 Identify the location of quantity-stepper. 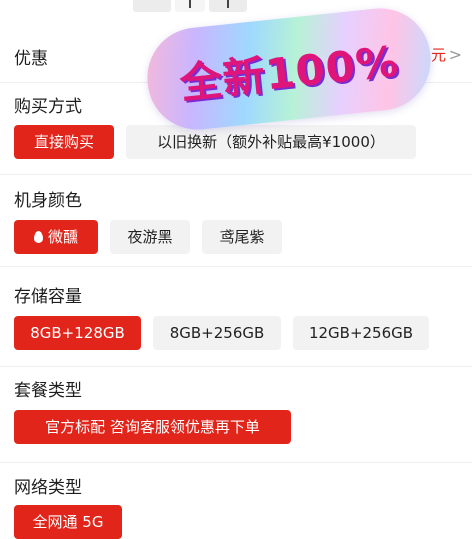
(190, 6).